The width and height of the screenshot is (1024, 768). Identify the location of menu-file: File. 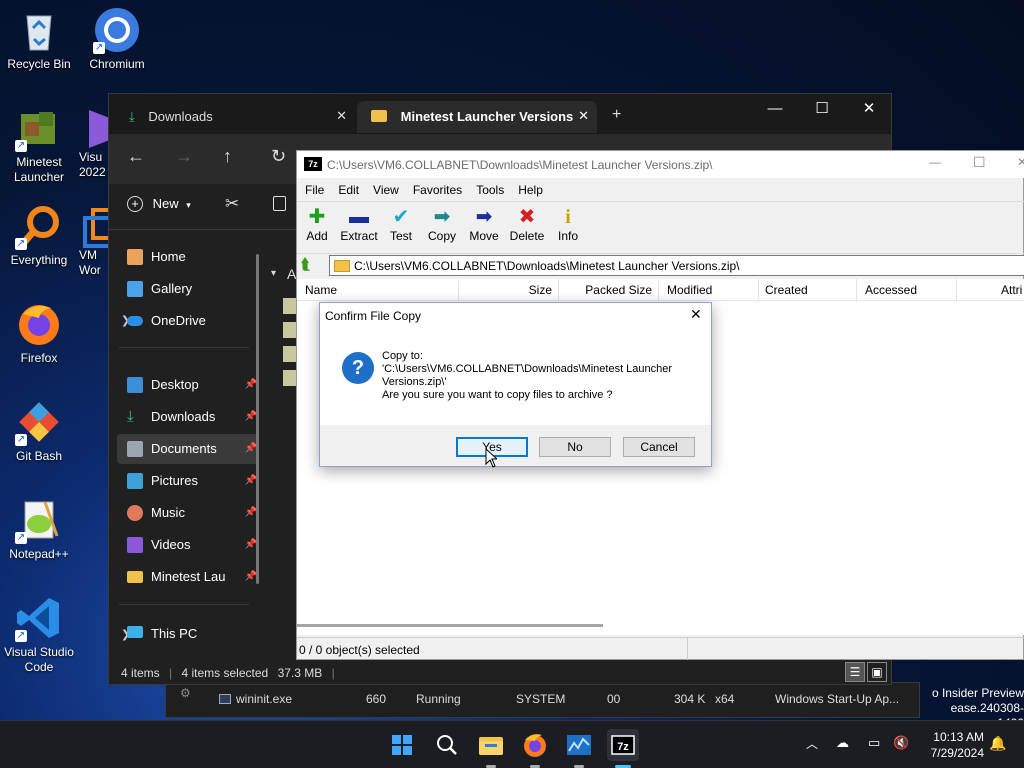
(314, 190).